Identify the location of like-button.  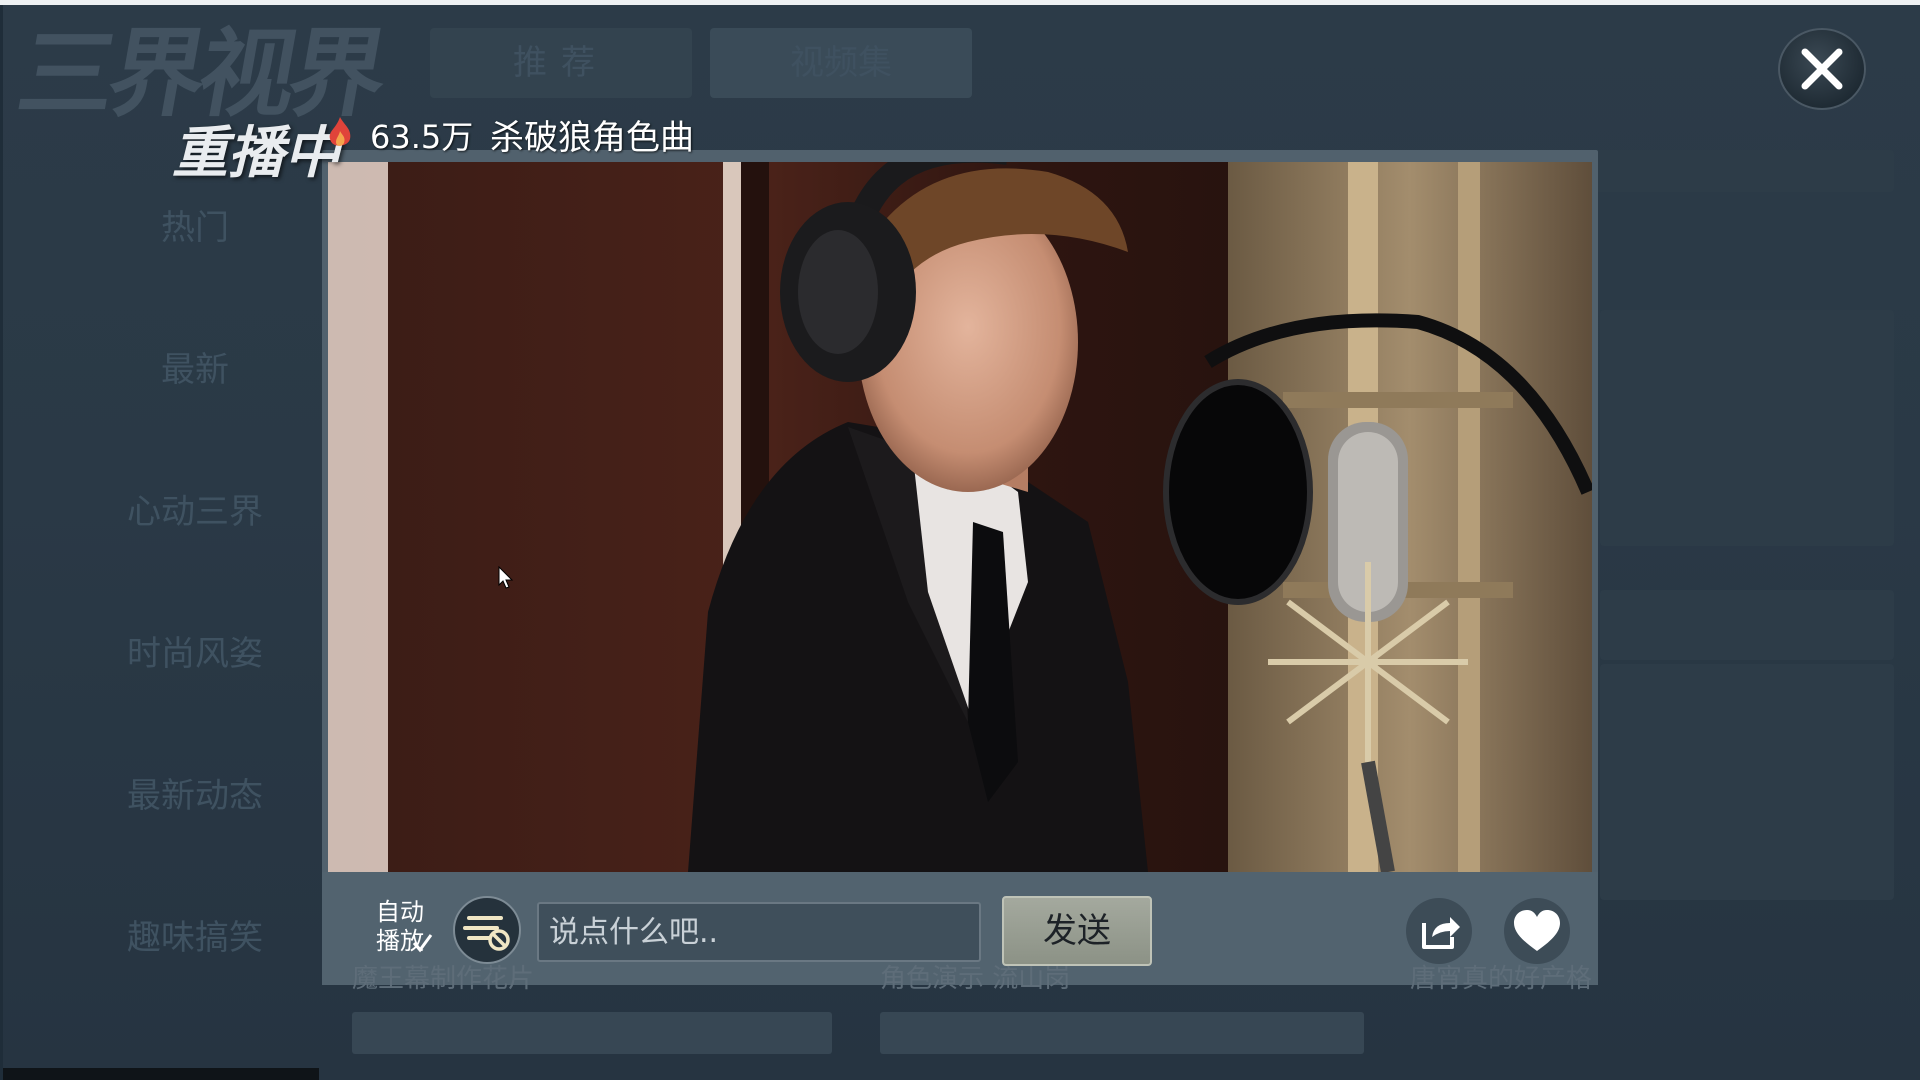
(1537, 931).